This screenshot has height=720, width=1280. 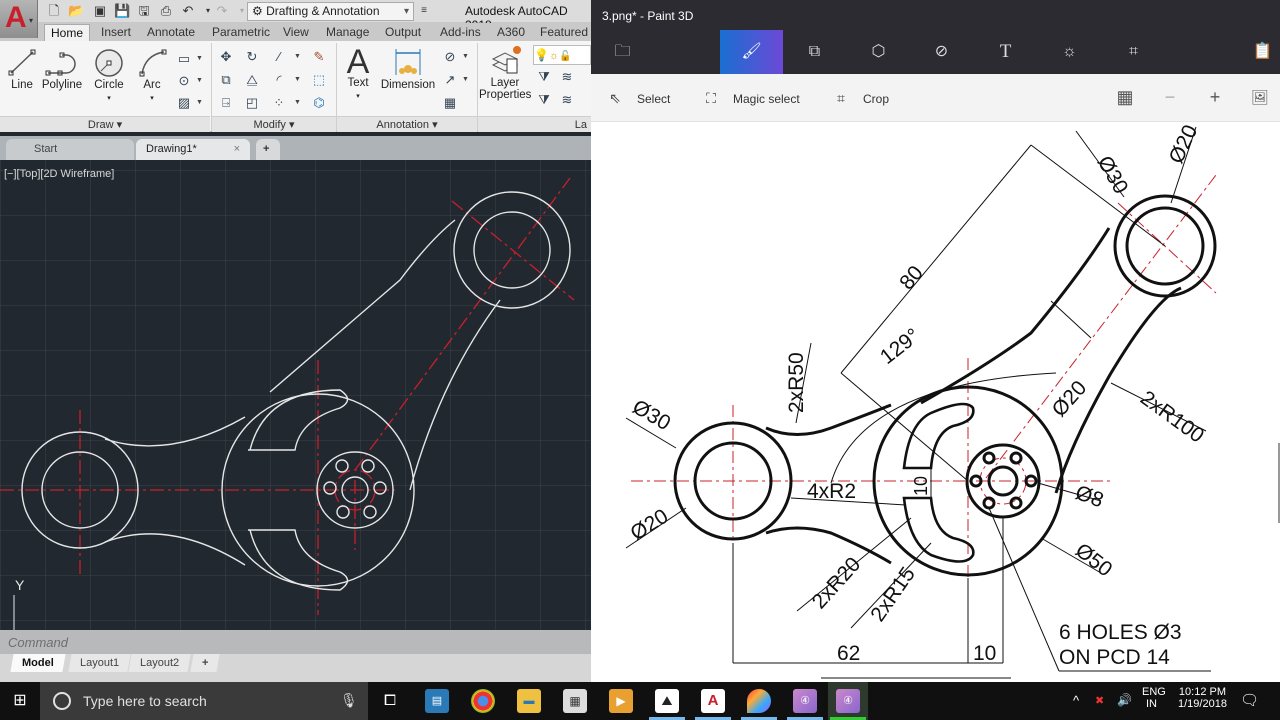 I want to click on add-layout-button: +, so click(x=205, y=663).